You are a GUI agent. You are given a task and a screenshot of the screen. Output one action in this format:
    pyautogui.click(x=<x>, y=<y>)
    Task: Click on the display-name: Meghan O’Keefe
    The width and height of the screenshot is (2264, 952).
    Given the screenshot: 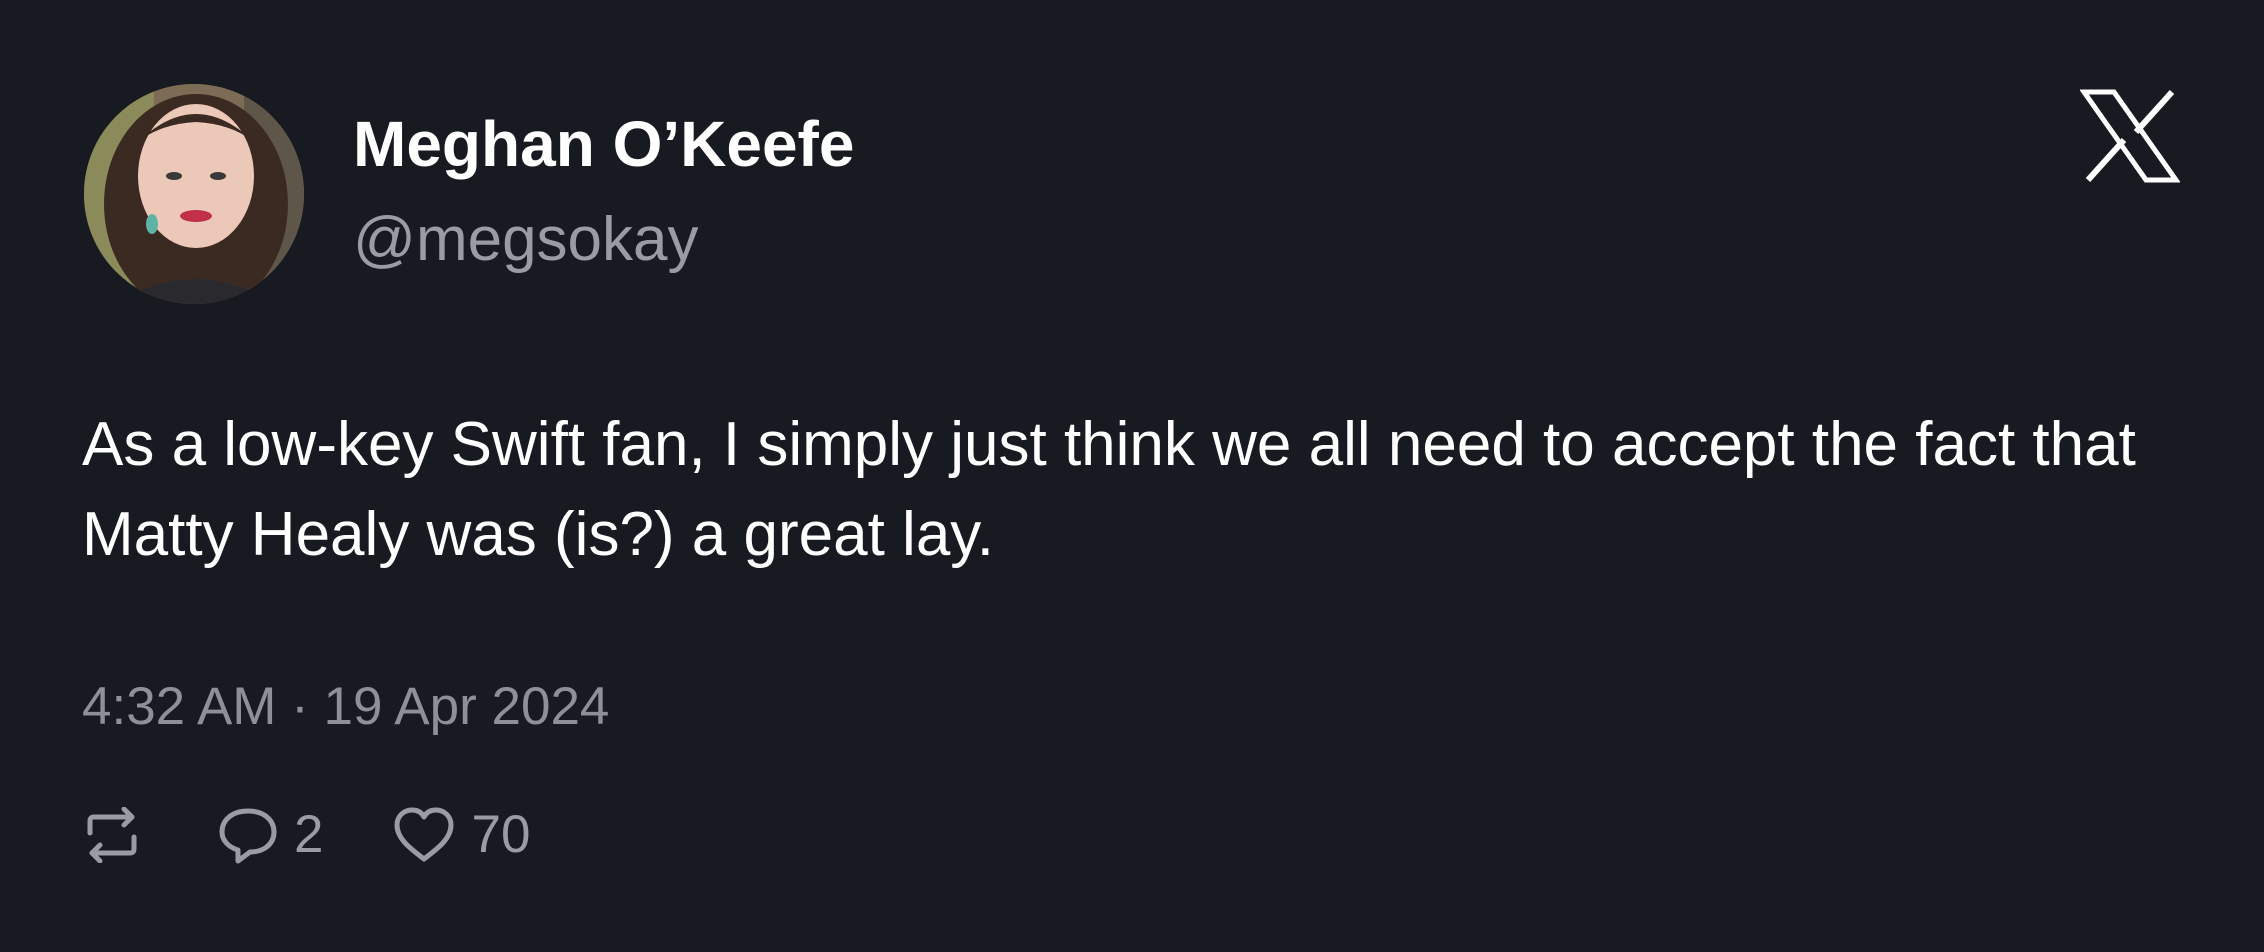 What is the action you would take?
    pyautogui.click(x=603, y=144)
    